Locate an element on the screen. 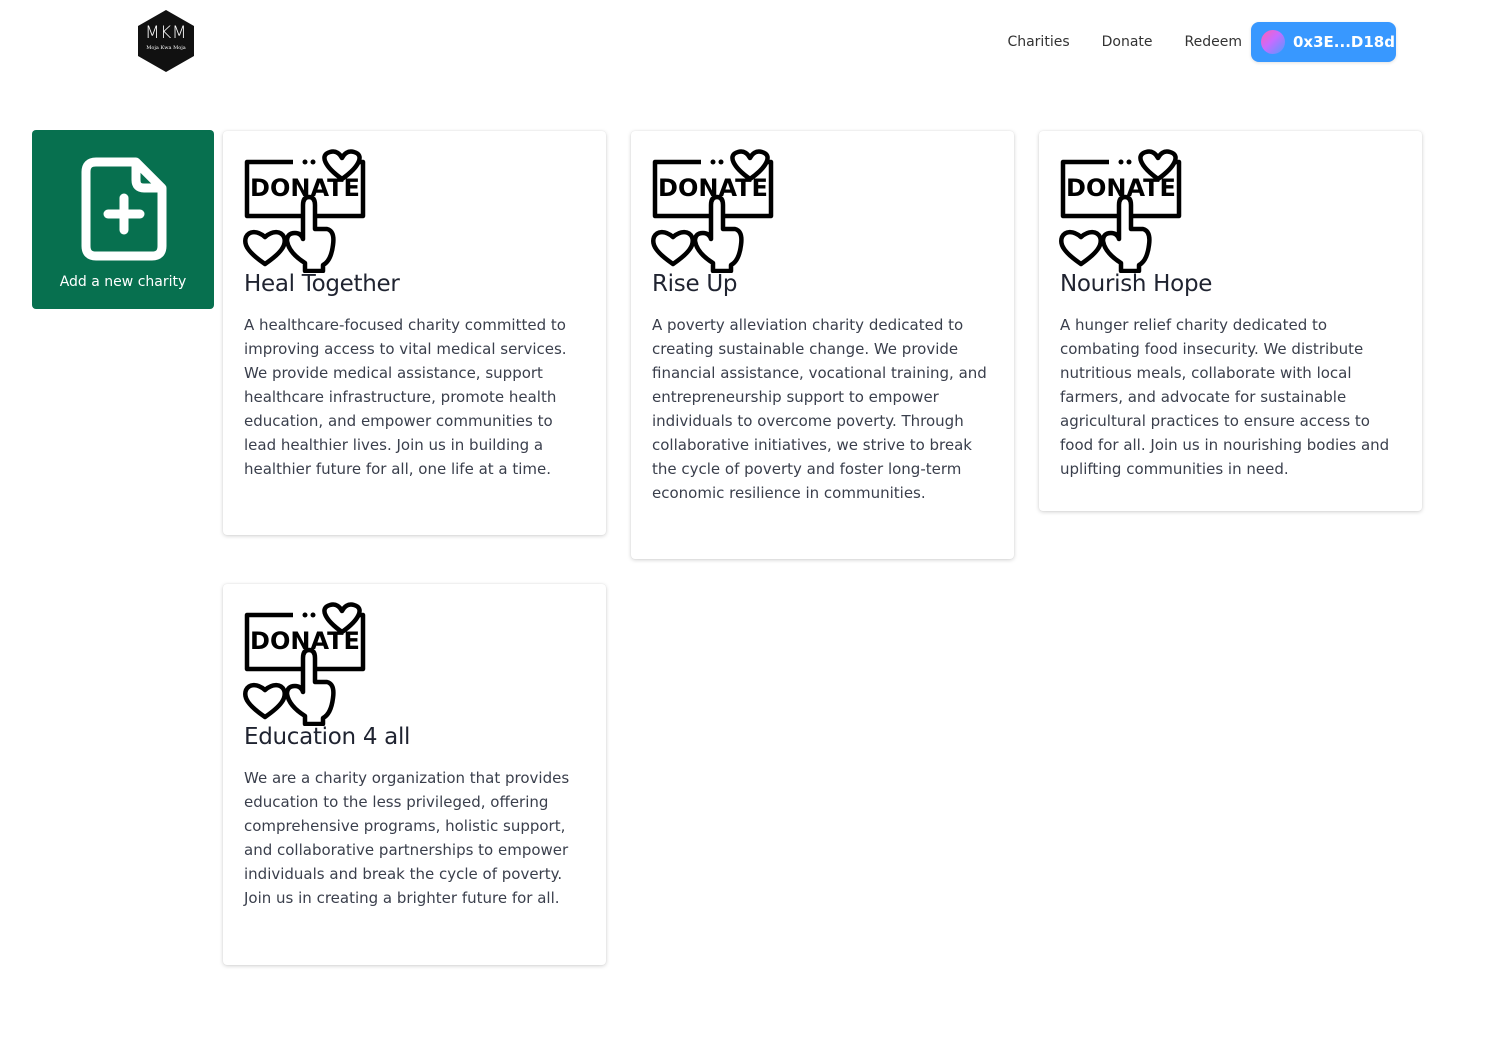 This screenshot has width=1512, height=1054. nav-link-redeem: Redeem is located at coordinates (1213, 42).